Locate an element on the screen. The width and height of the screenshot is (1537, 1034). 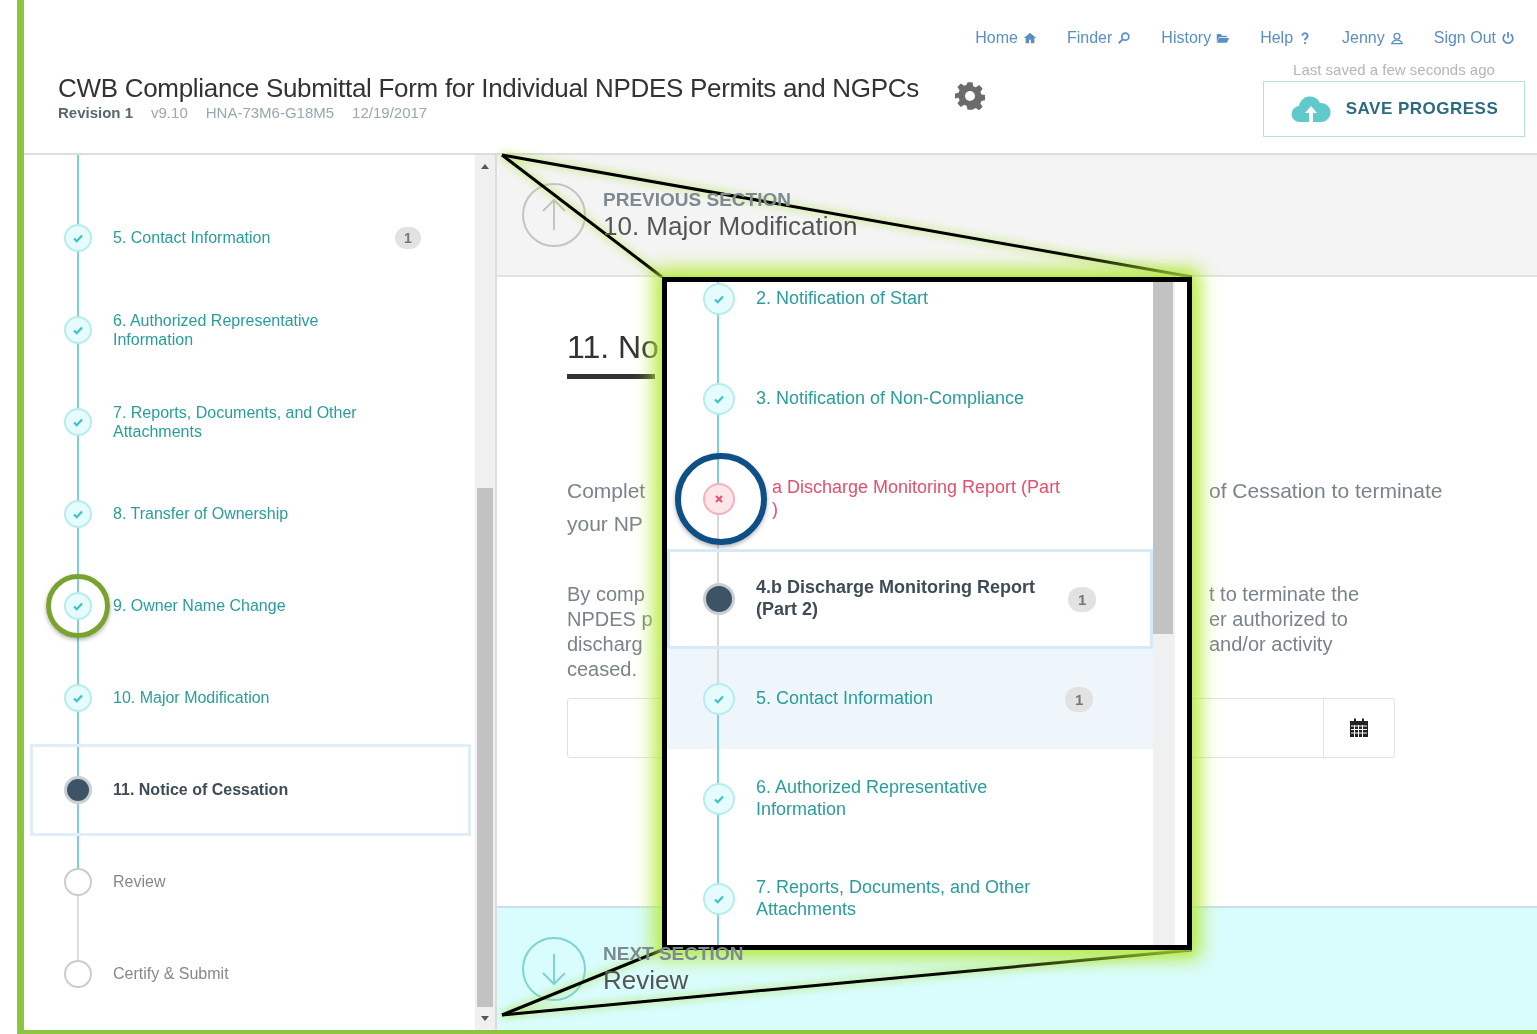
step-item: 9. Owner Name Change is located at coordinates (249, 606).